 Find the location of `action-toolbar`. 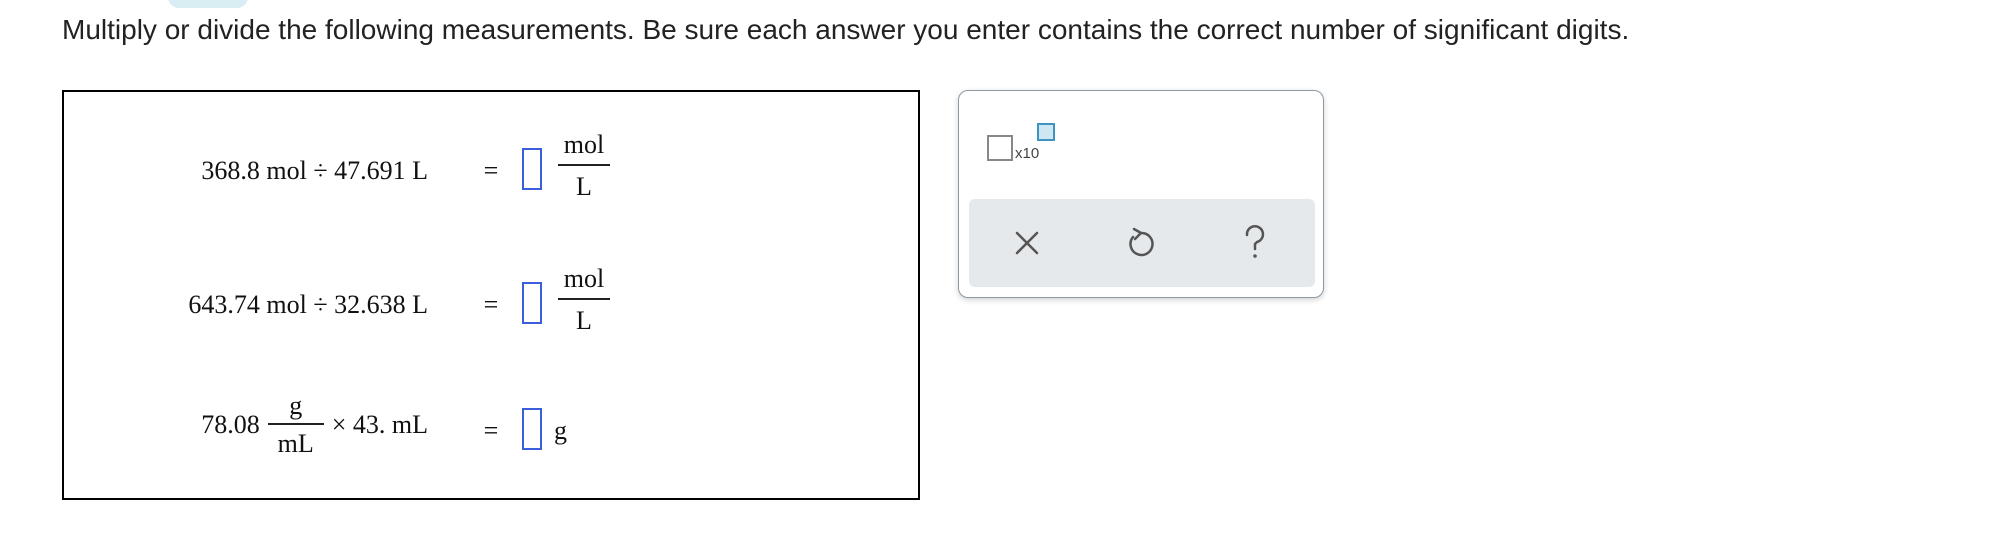

action-toolbar is located at coordinates (1142, 243).